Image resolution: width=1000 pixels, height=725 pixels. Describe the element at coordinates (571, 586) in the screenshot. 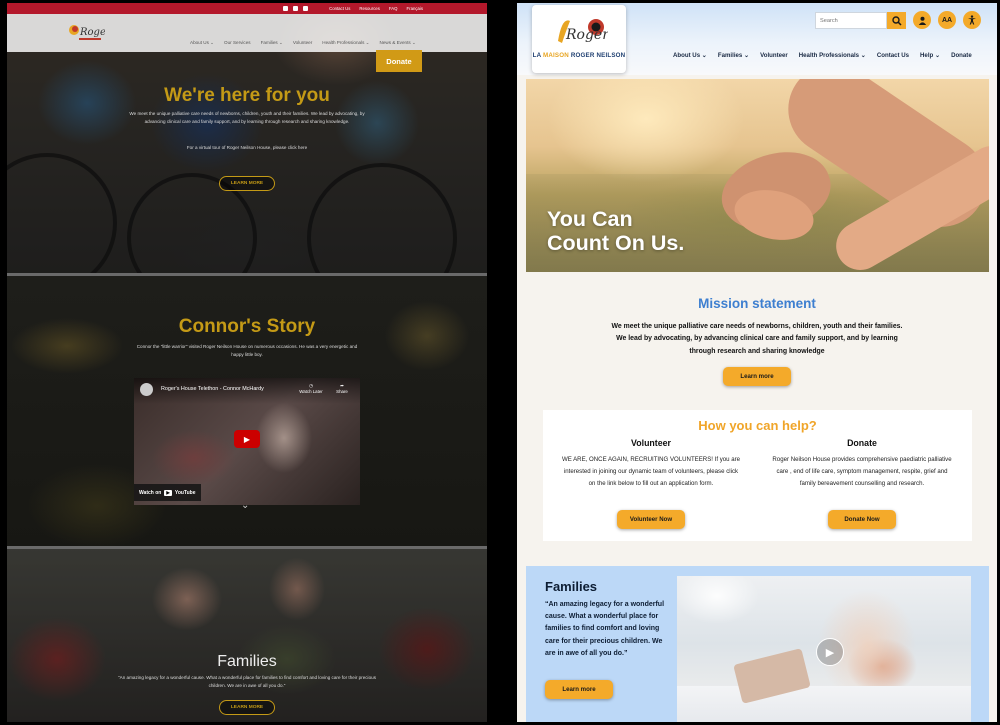

I see `families-title: Families` at that location.